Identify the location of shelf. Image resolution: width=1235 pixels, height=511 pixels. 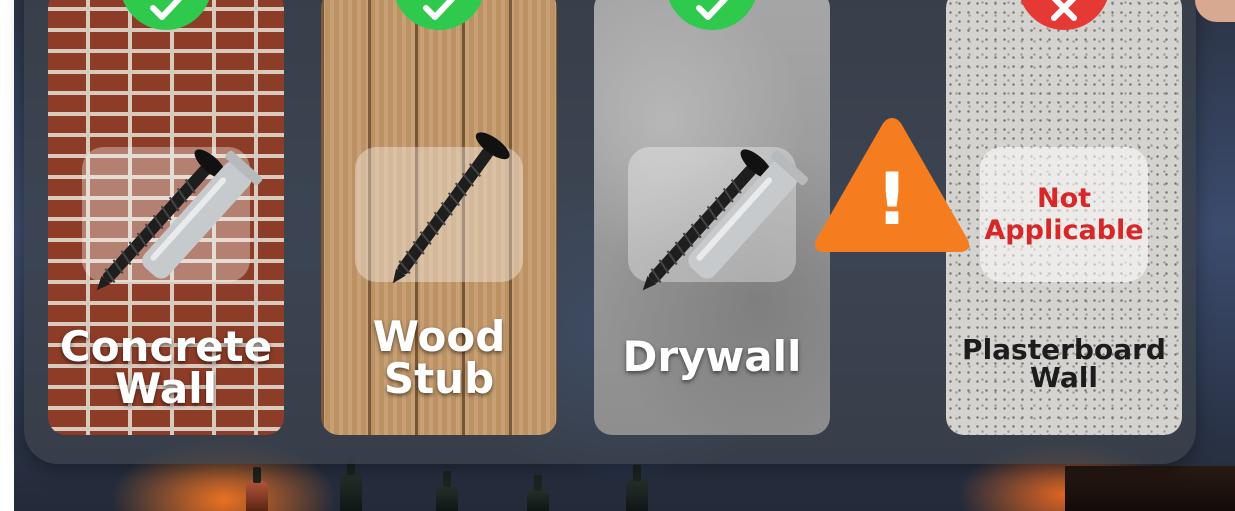
(1150, 488).